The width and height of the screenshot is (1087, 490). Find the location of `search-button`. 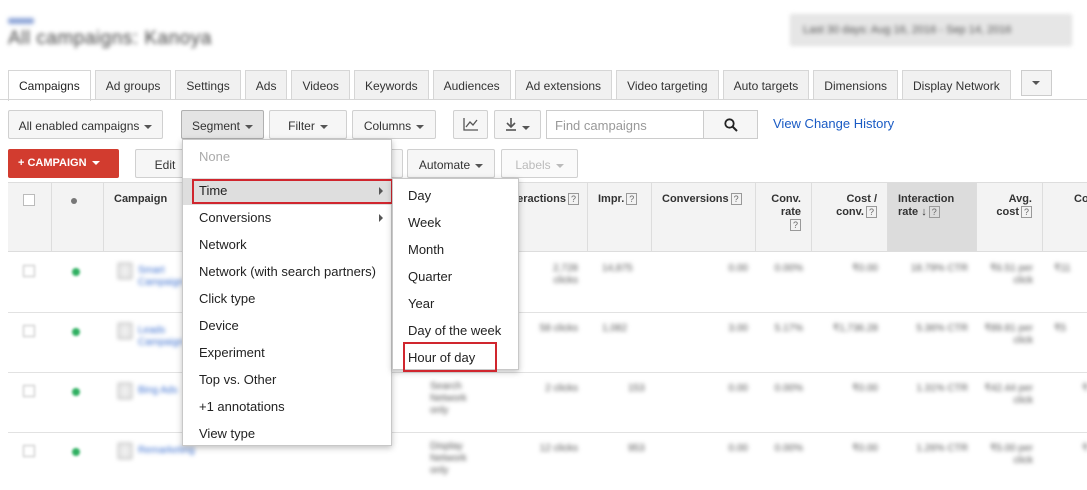

search-button is located at coordinates (730, 124).